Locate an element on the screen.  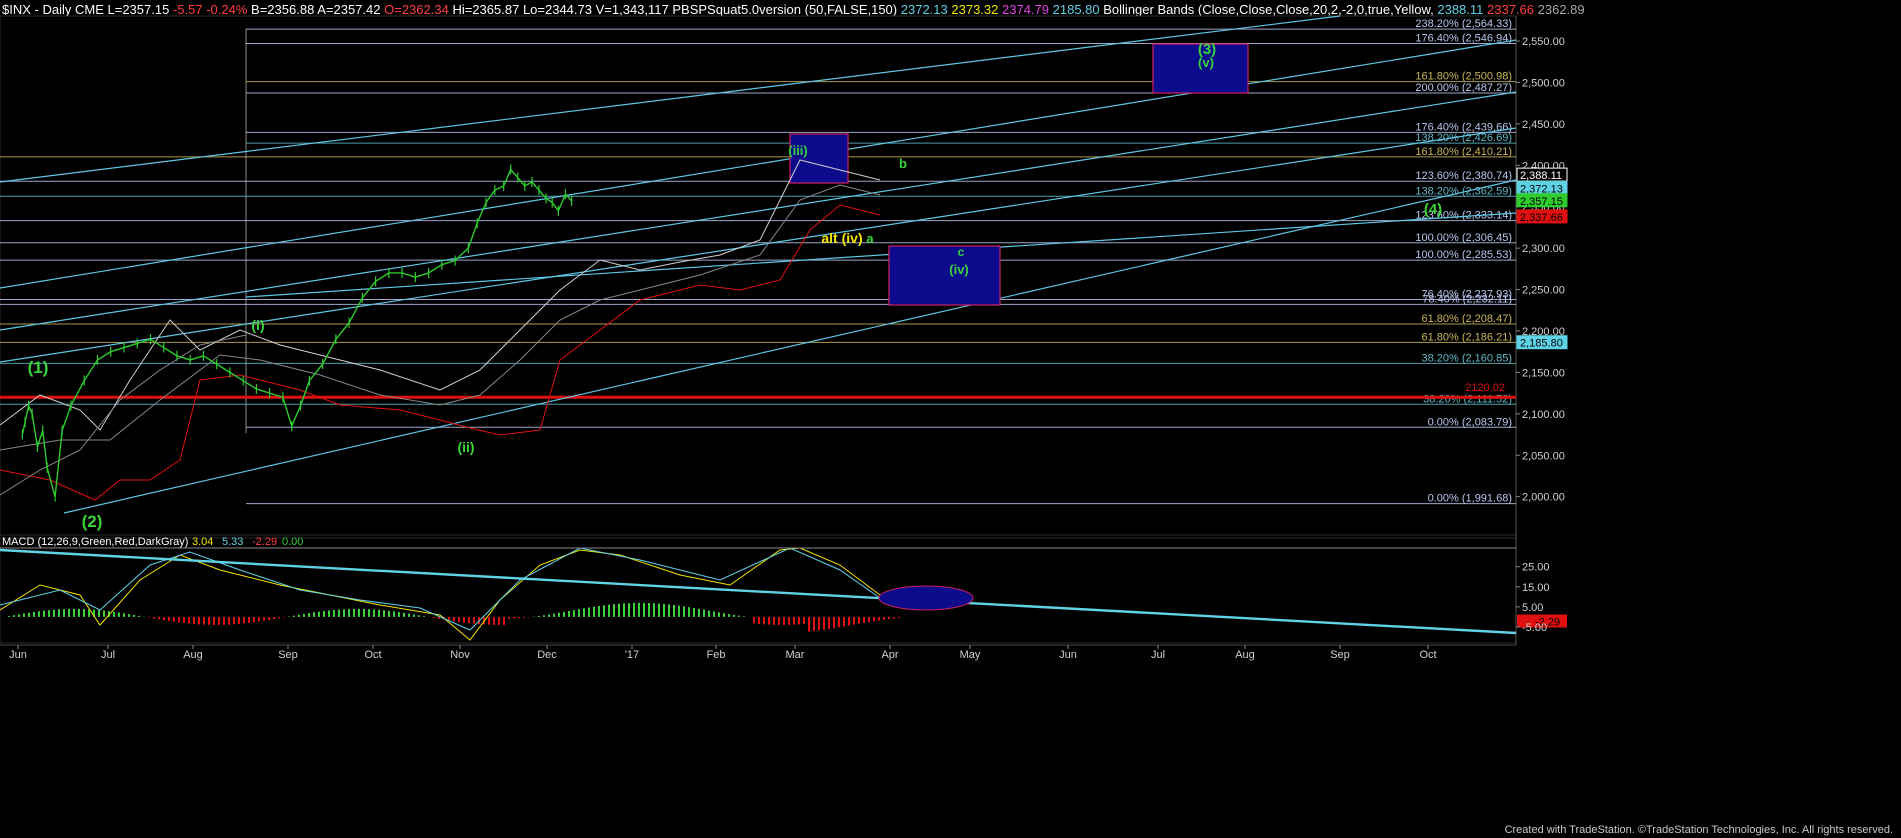
wave-label: c is located at coordinates (961, 252).